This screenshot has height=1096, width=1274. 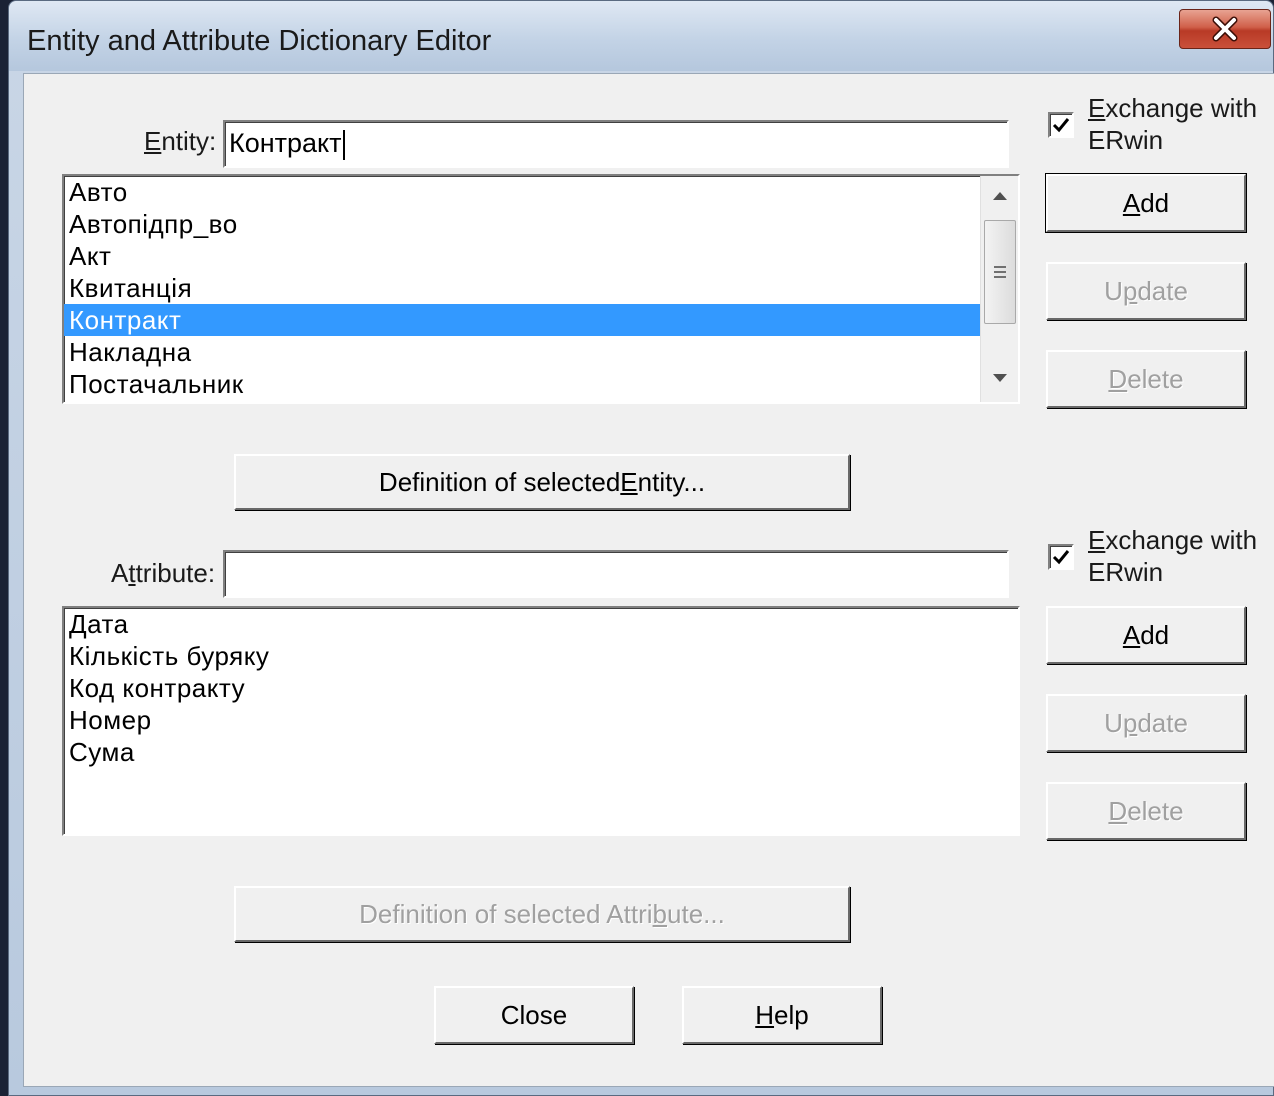 What do you see at coordinates (541, 224) in the screenshot?
I see `entity-list-item: Автопідпр_во` at bounding box center [541, 224].